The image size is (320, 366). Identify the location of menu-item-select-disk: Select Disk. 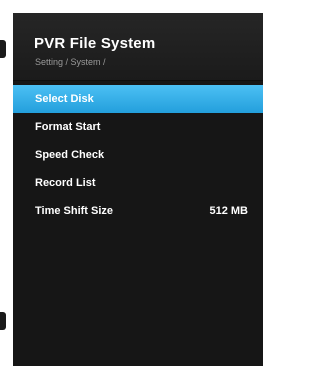
(138, 99).